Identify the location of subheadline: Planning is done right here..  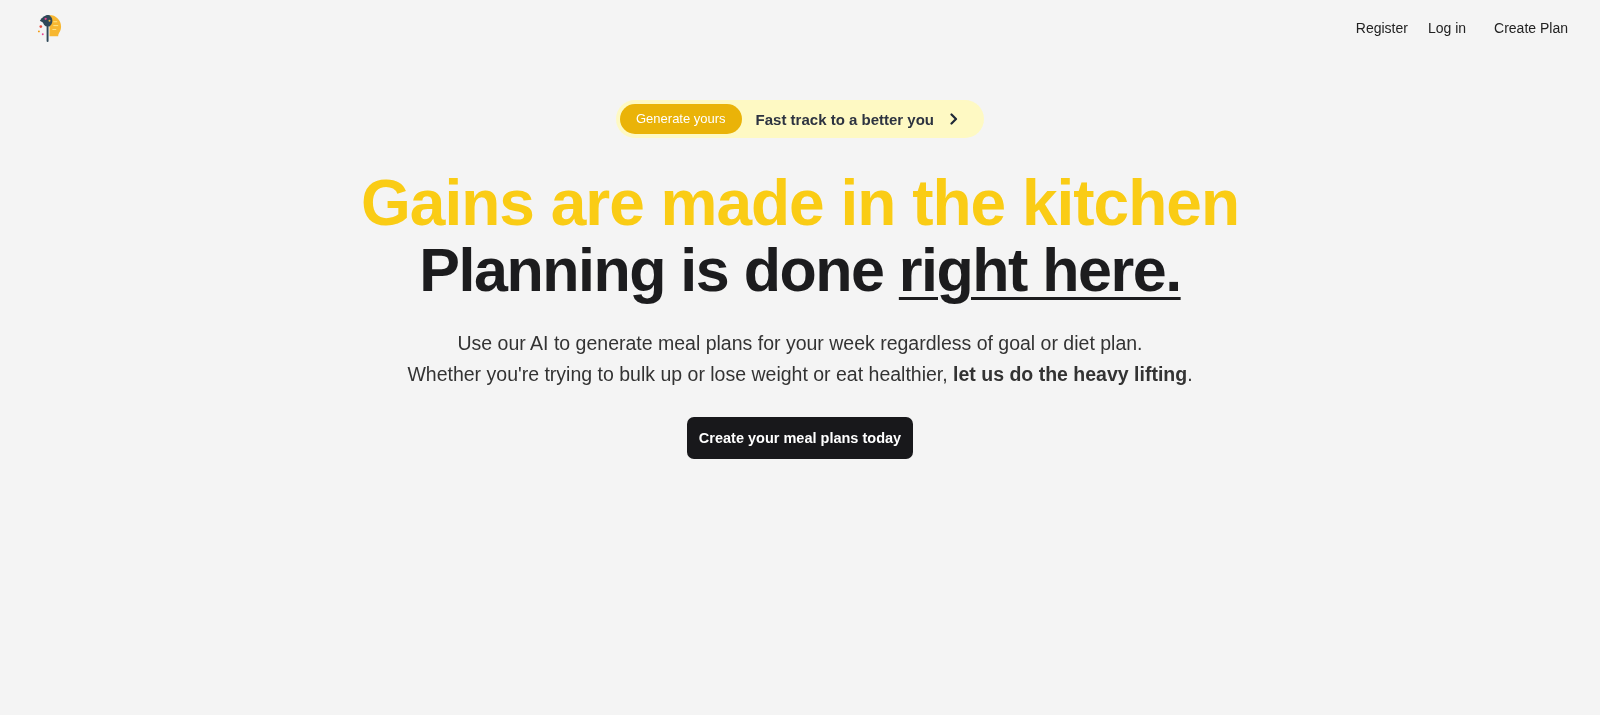
(800, 270).